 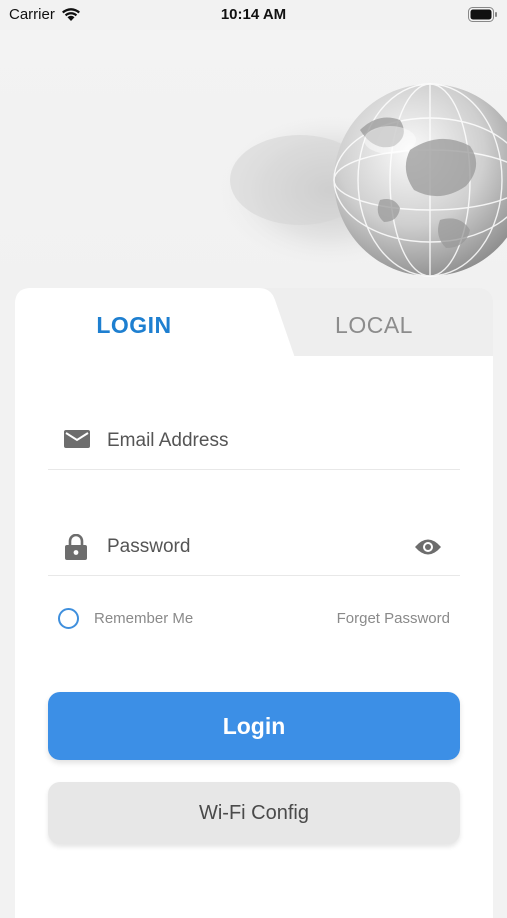 I want to click on forget-password-link: Forget Password, so click(x=393, y=618).